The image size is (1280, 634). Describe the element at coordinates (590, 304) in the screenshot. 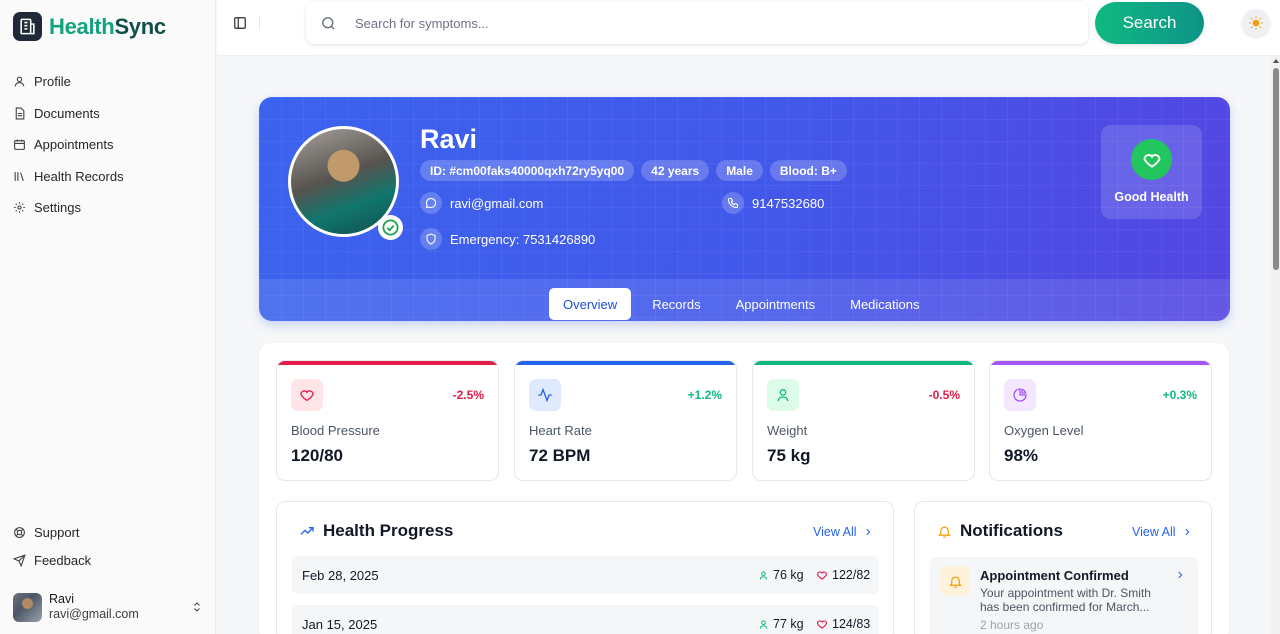

I see `tab-overview: Overview` at that location.